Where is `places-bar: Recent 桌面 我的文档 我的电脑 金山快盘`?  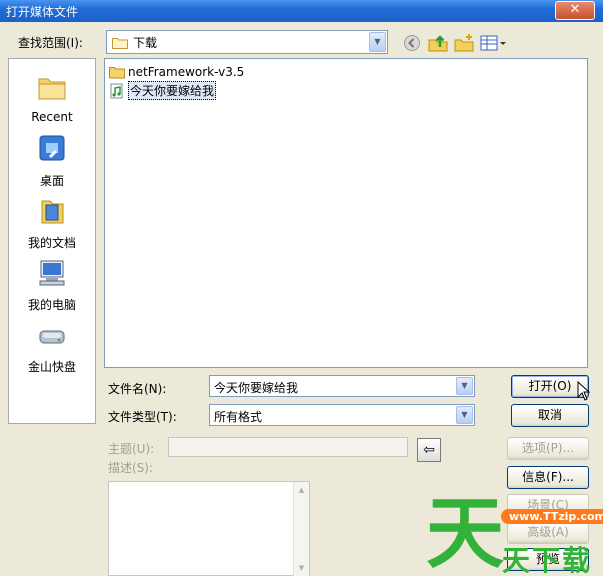 places-bar: Recent 桌面 我的文档 我的电脑 金山快盘 is located at coordinates (52, 241).